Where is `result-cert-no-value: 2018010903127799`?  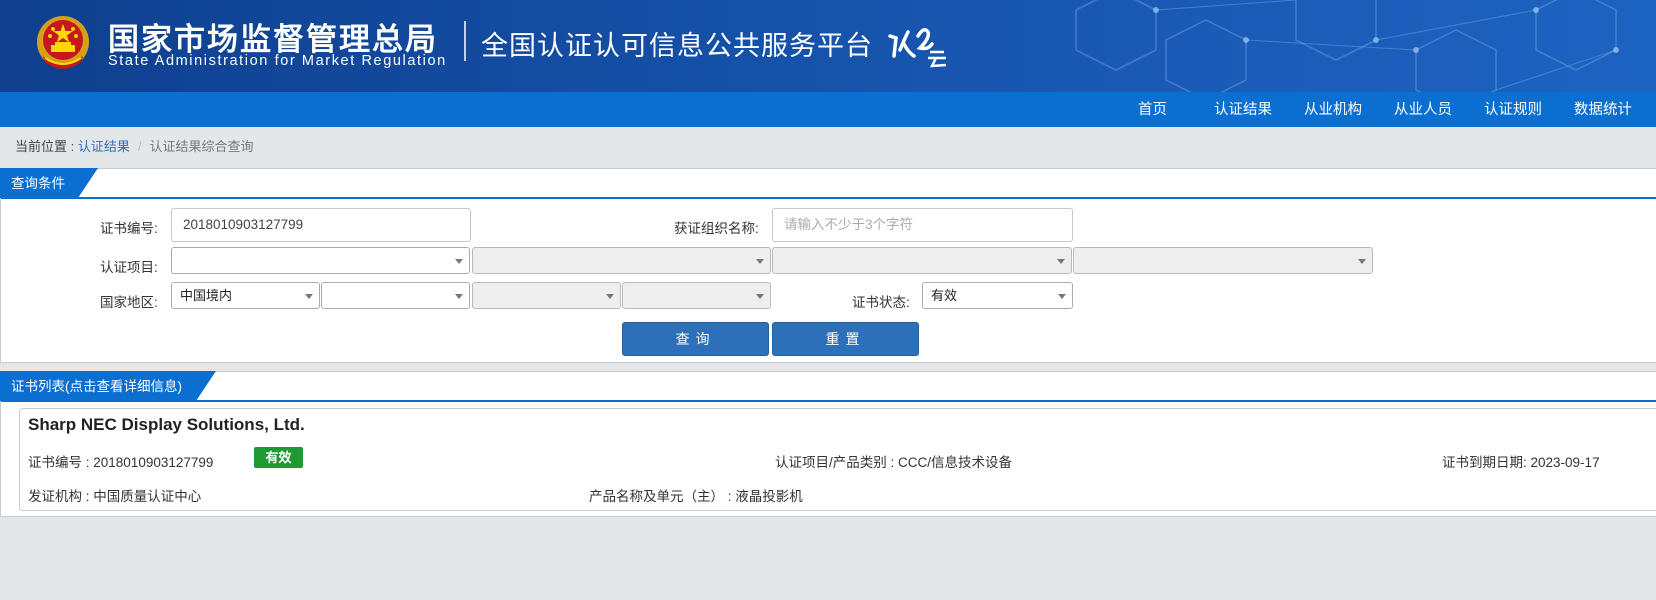
result-cert-no-value: 2018010903127799 is located at coordinates (153, 462).